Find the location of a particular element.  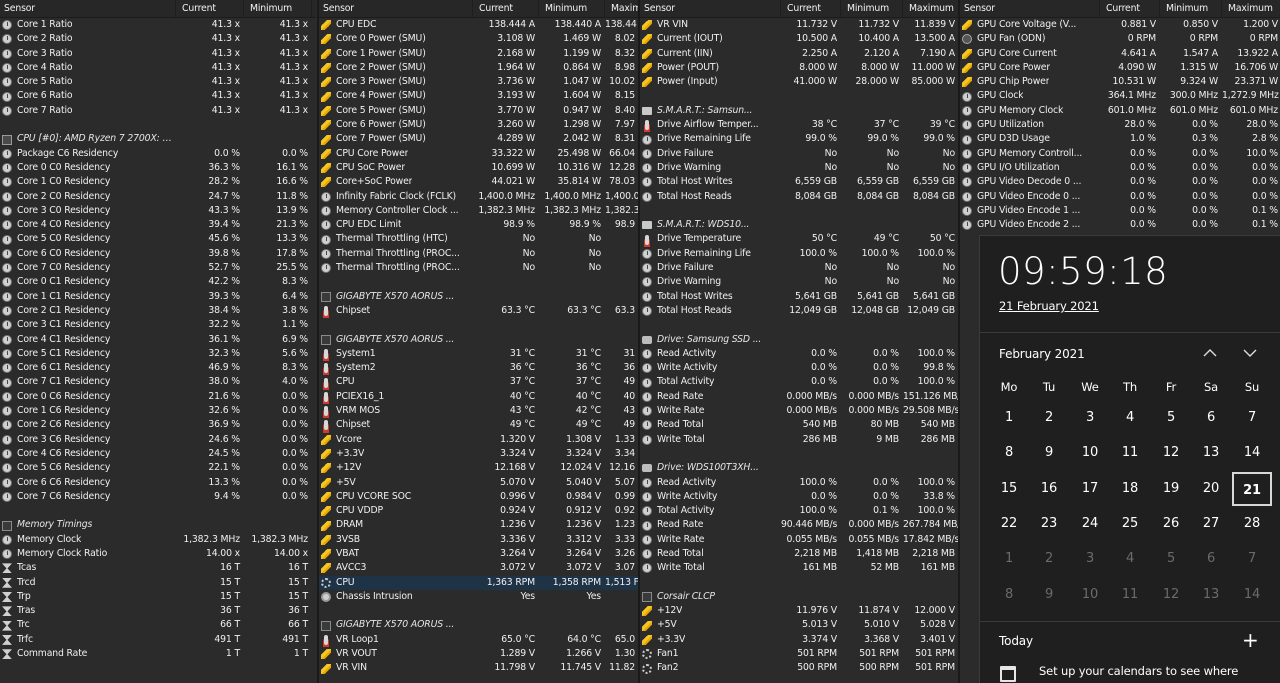

sensor-row: 3VSB 3.336 V 3.312 V 3.33 is located at coordinates (479, 540).